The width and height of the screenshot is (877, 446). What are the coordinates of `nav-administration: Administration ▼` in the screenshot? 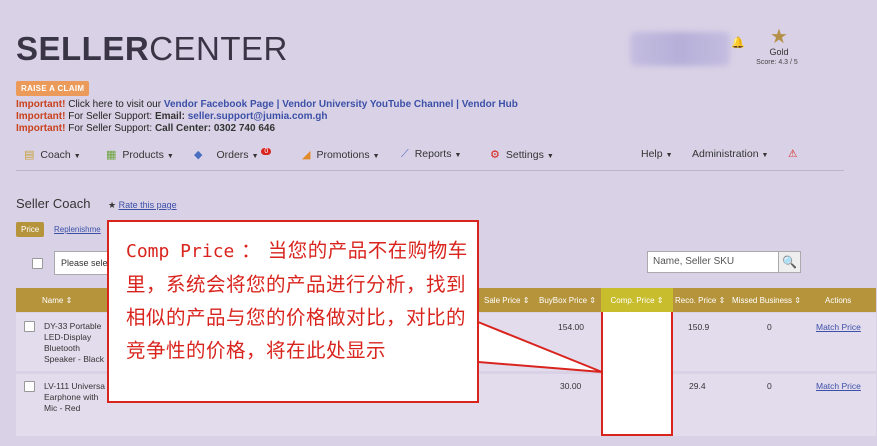 It's located at (730, 154).